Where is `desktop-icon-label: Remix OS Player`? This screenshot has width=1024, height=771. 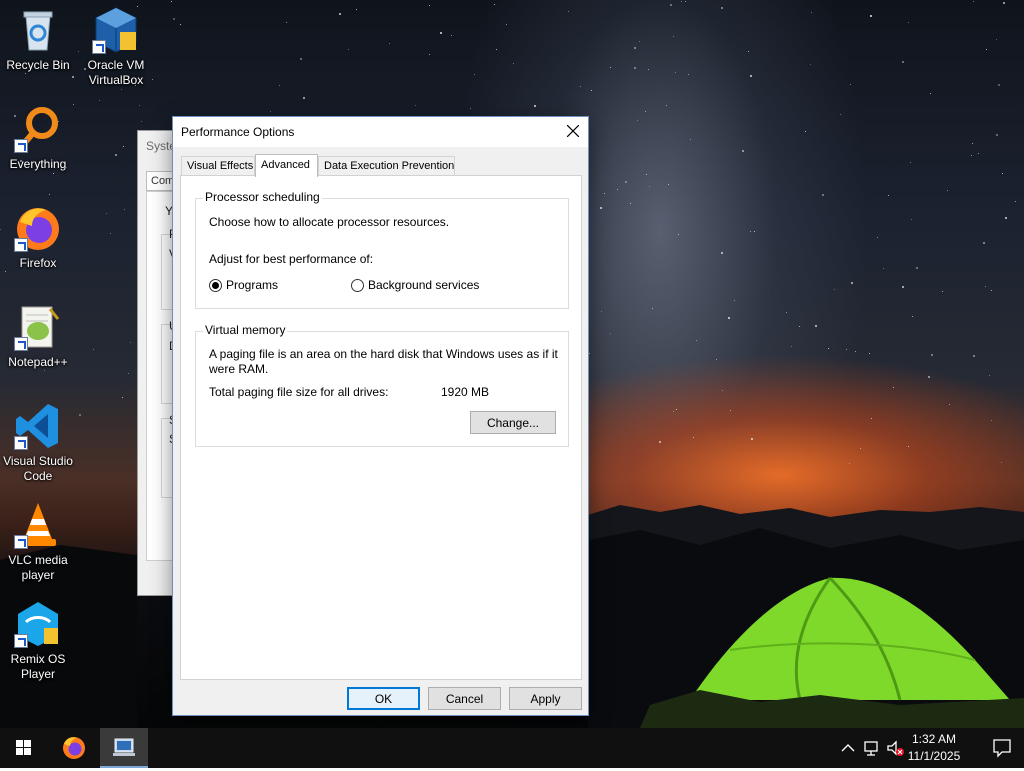
desktop-icon-label: Remix OS Player is located at coordinates (38, 666).